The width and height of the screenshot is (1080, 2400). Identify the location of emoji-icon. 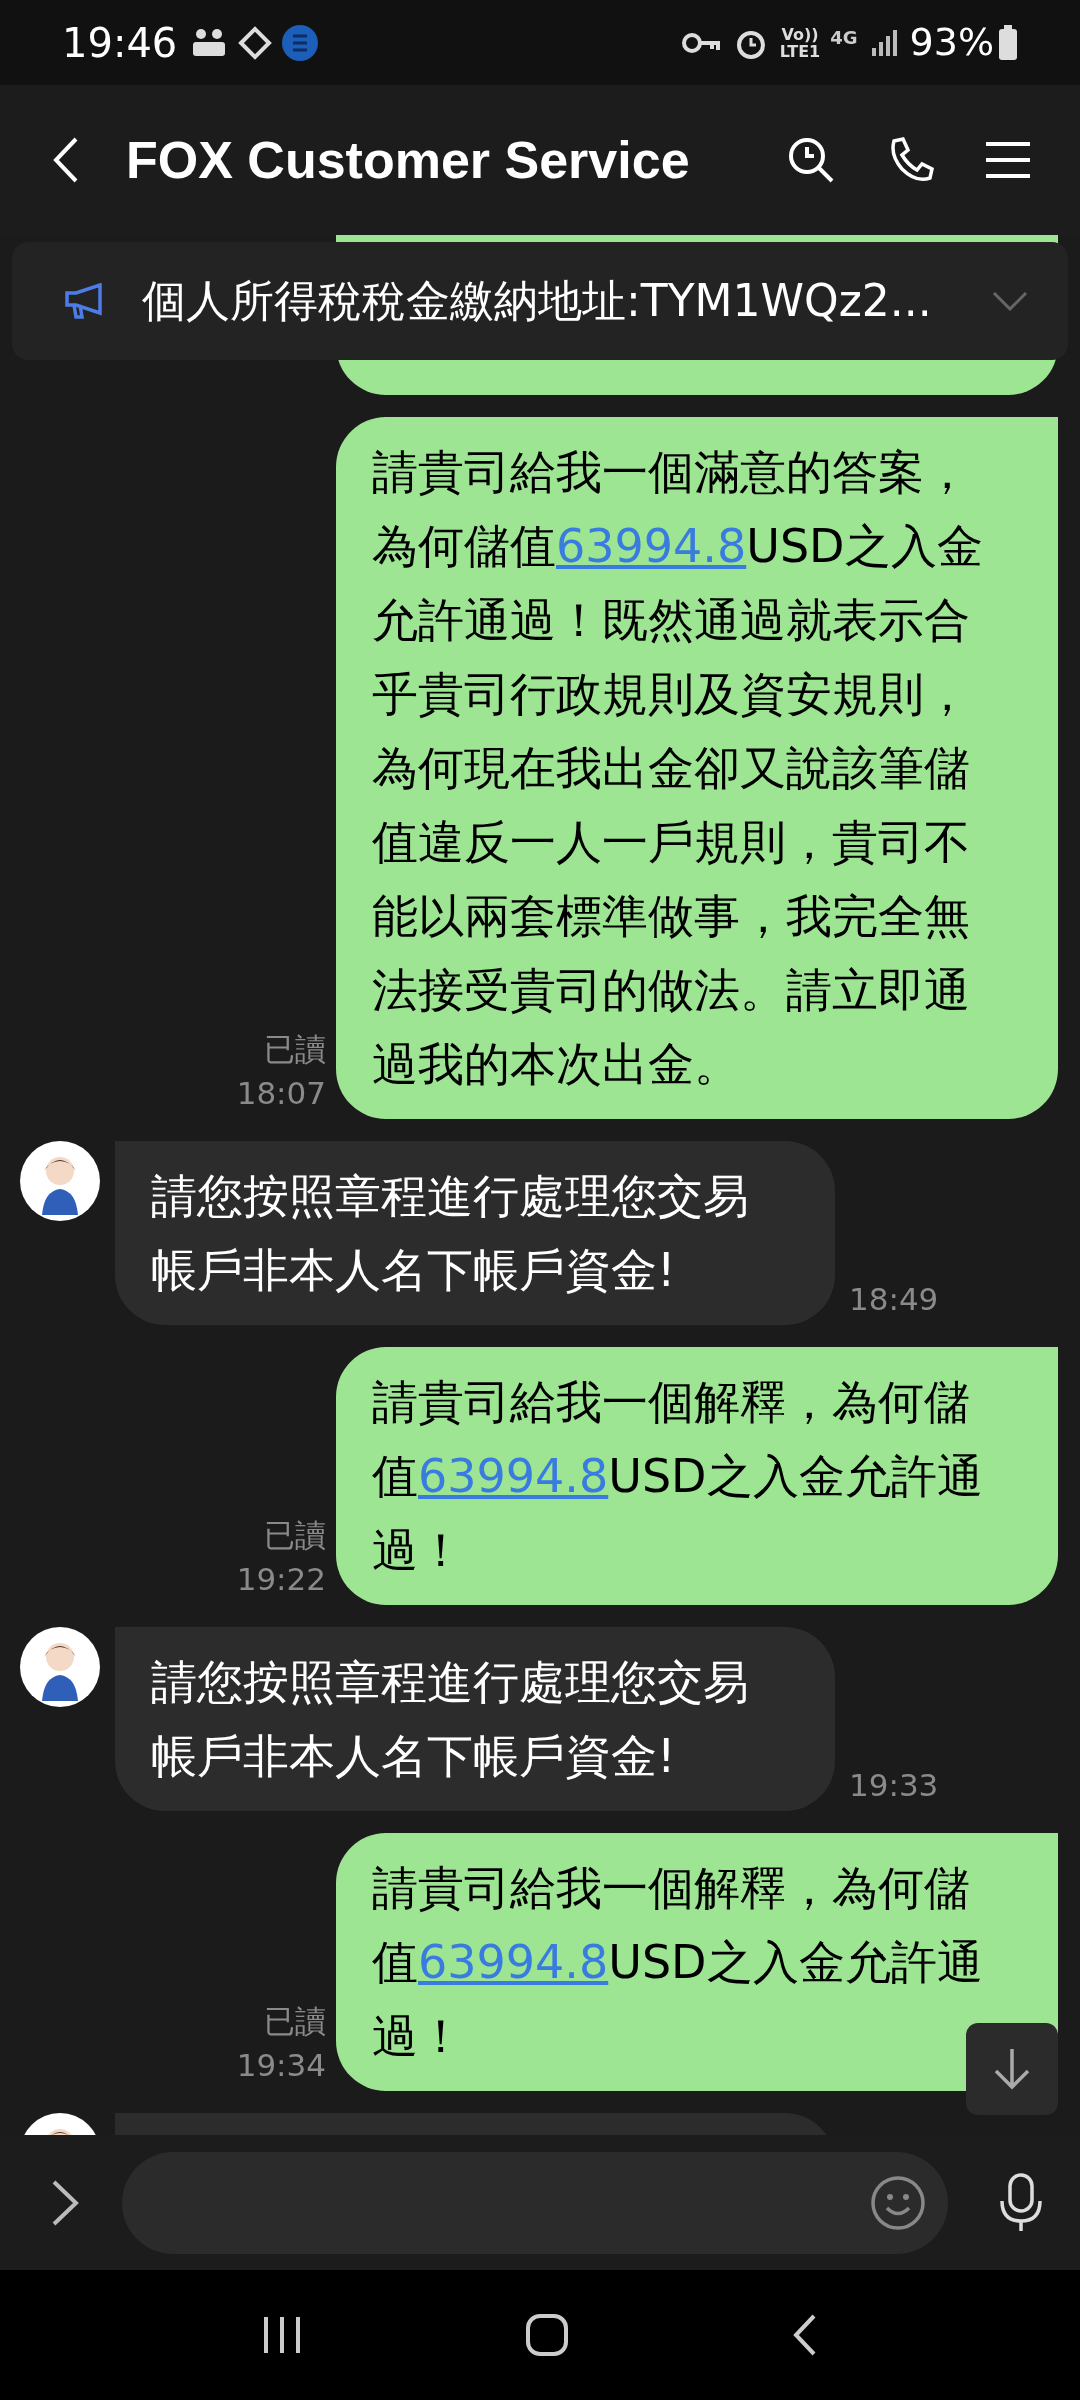
(898, 2202).